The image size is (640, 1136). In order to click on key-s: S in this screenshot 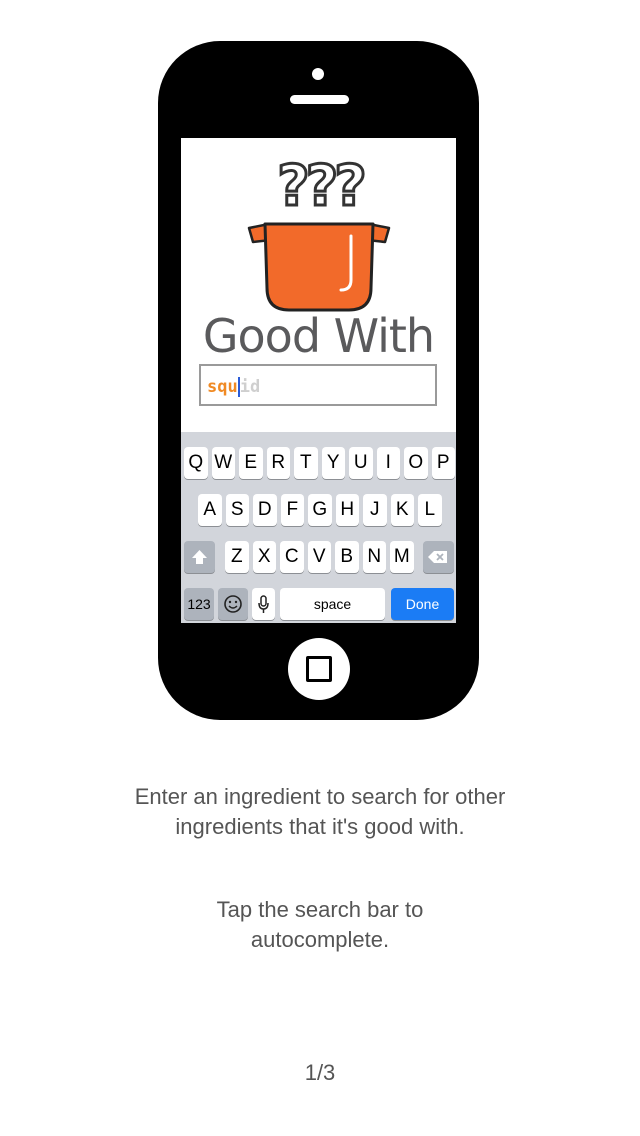, I will do `click(237, 510)`.